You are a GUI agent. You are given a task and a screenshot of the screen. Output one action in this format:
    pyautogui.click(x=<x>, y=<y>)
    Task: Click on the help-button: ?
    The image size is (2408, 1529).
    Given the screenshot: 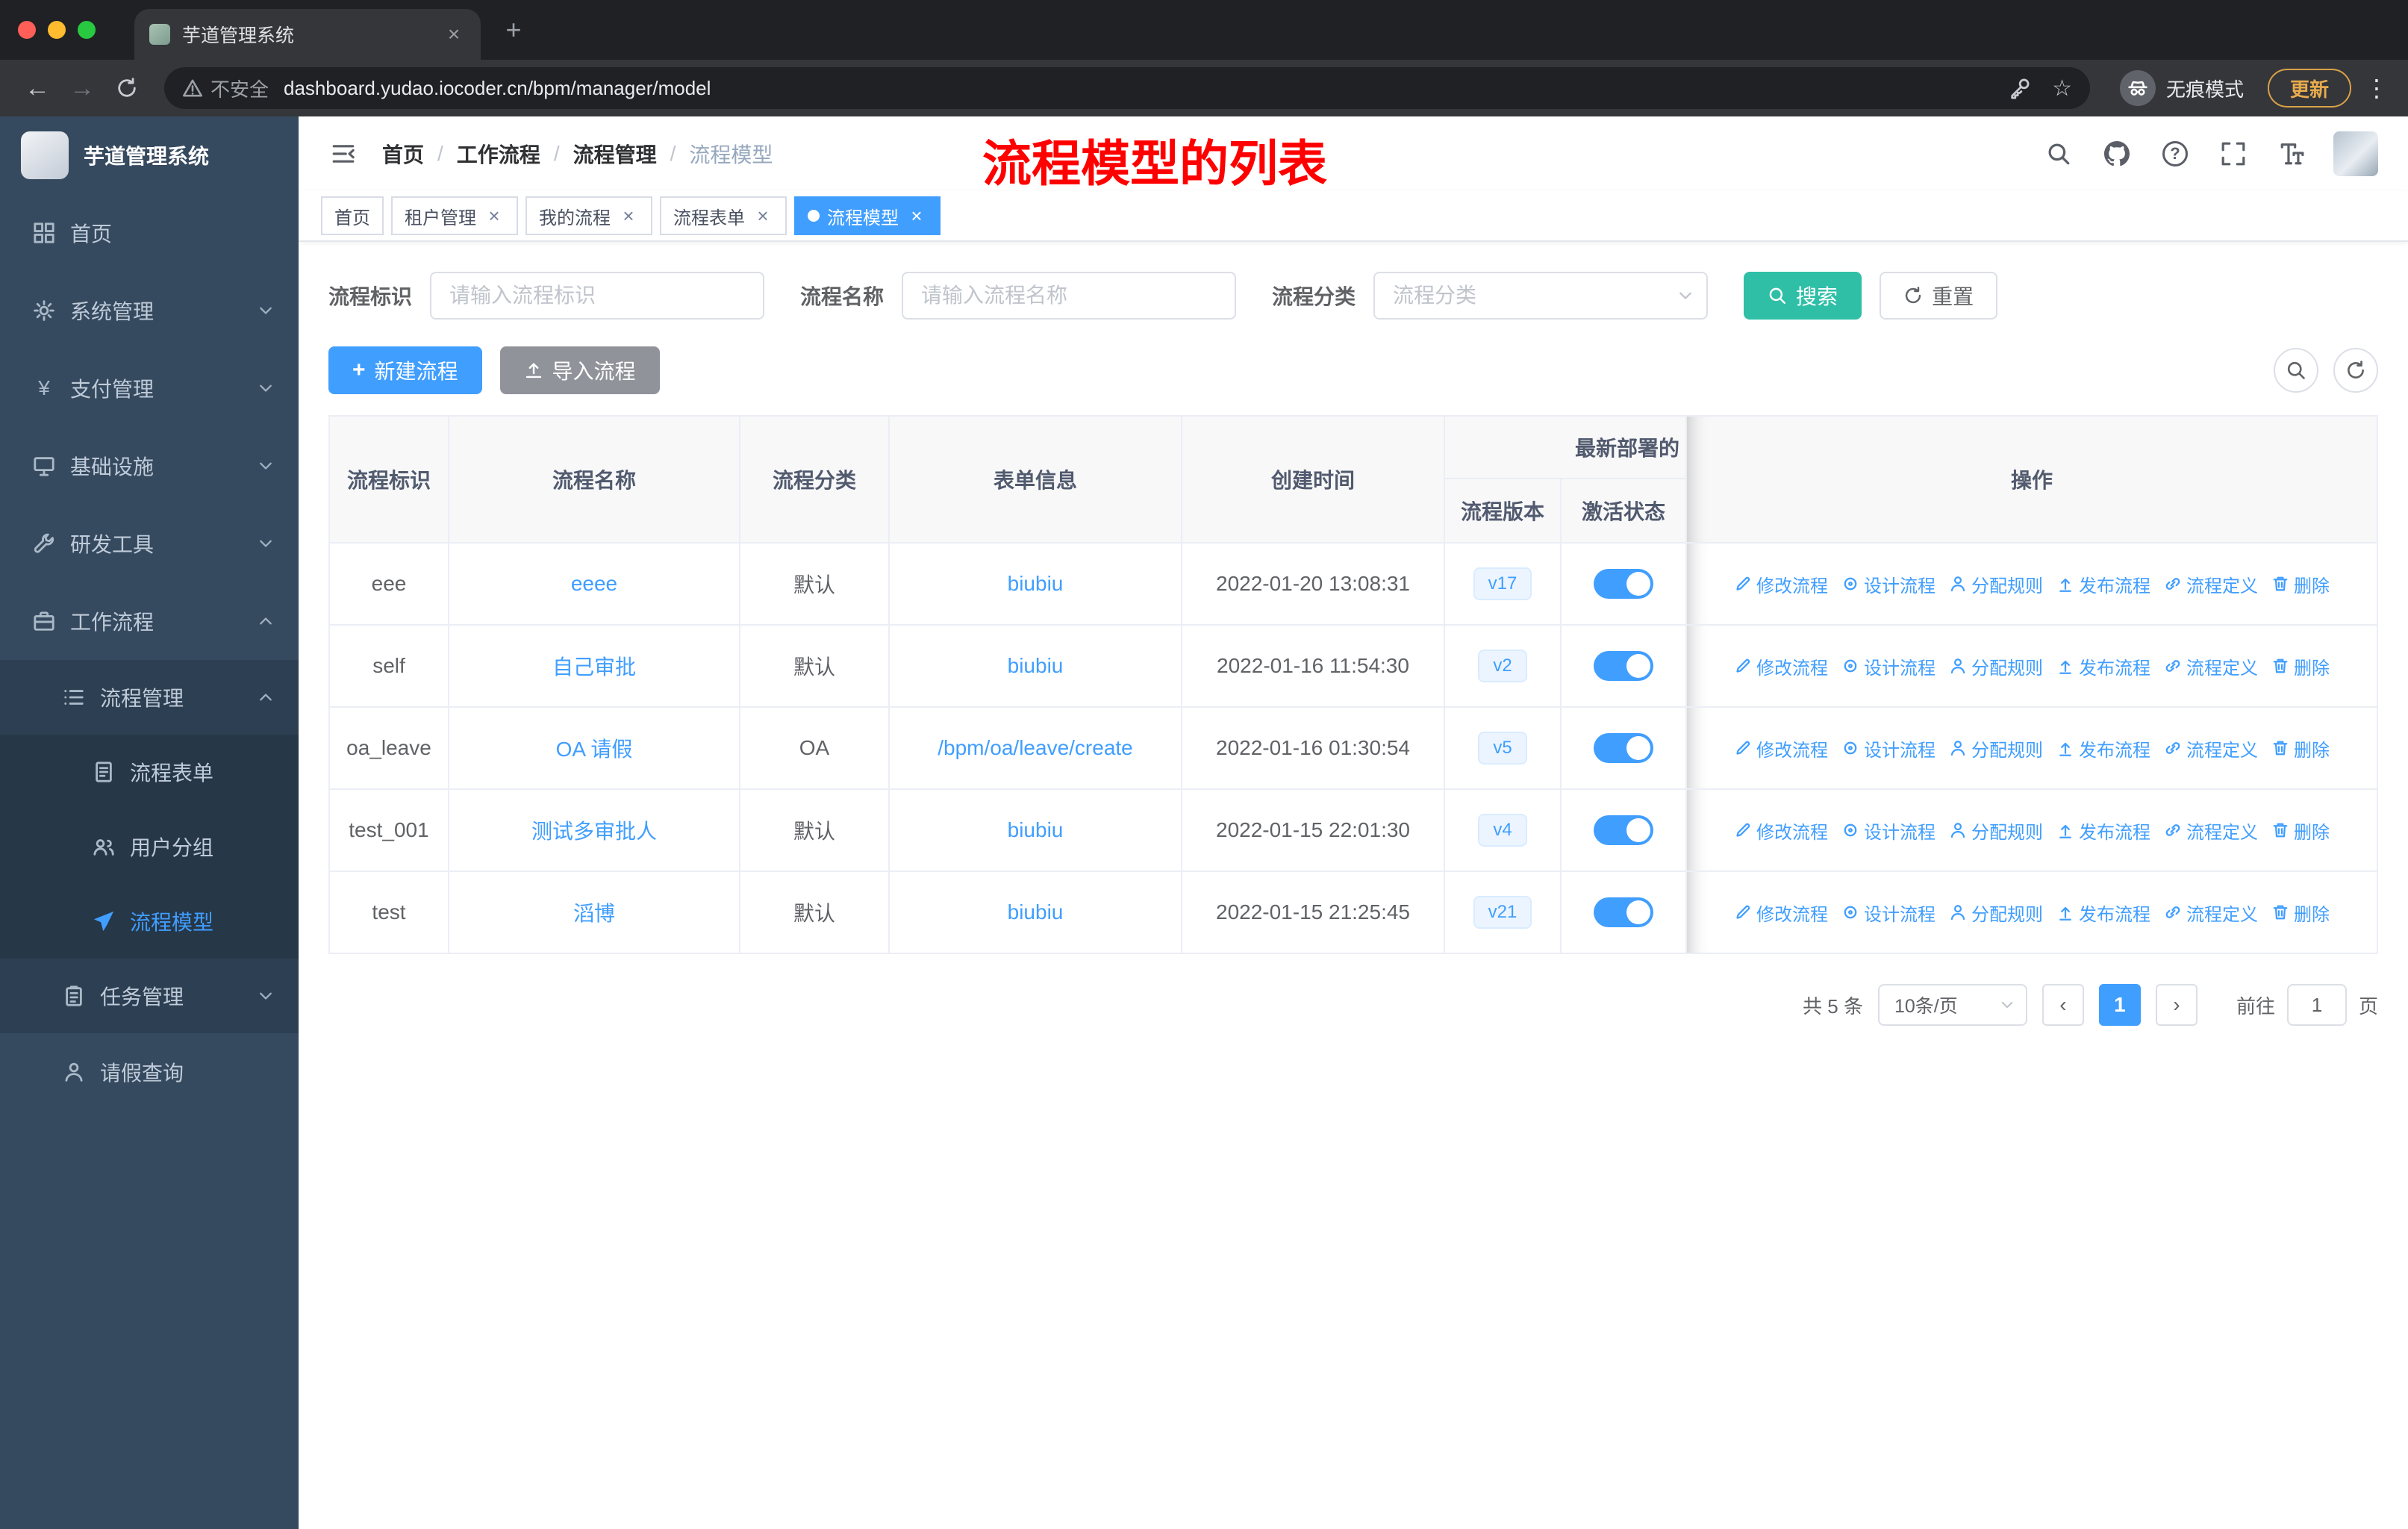 What is the action you would take?
    pyautogui.click(x=2175, y=153)
    